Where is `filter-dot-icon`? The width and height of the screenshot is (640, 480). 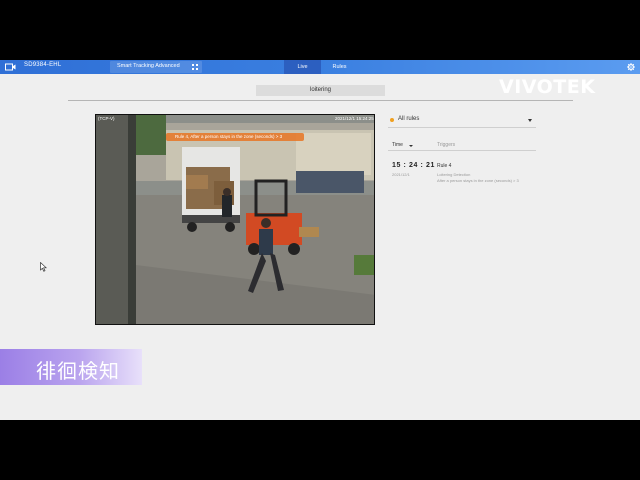
filter-dot-icon is located at coordinates (392, 120).